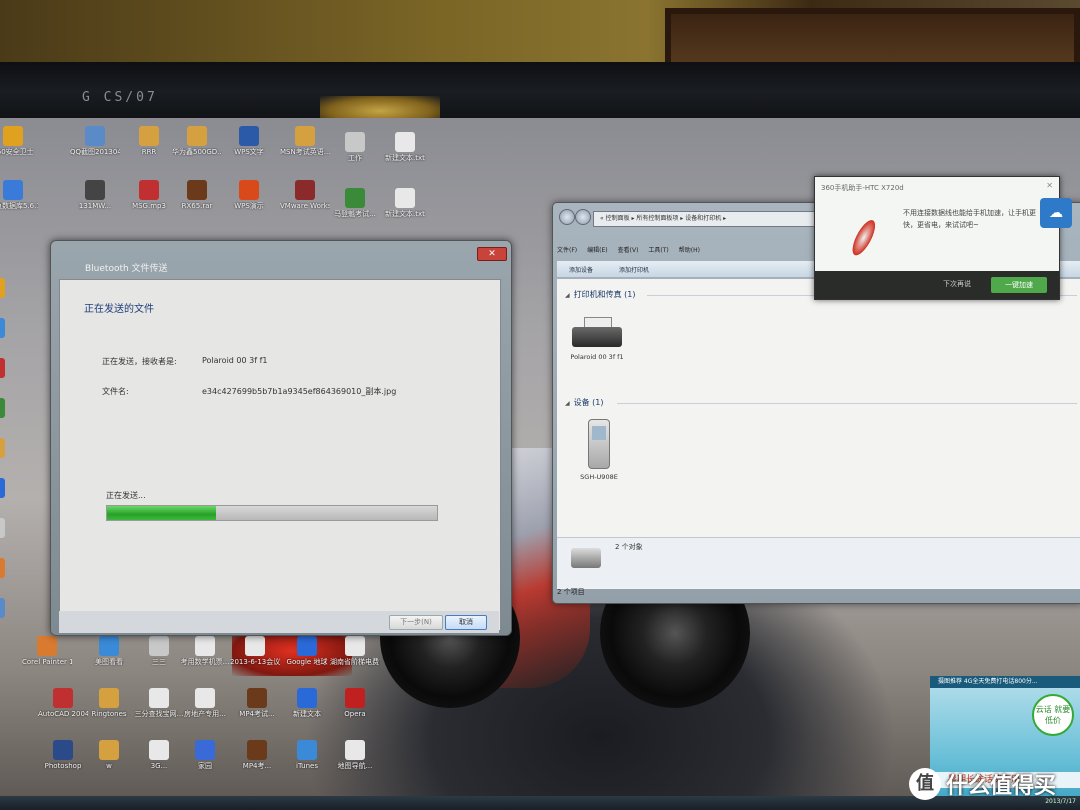 Image resolution: width=1080 pixels, height=810 pixels. I want to click on next-button: 下一步(N), so click(416, 622).